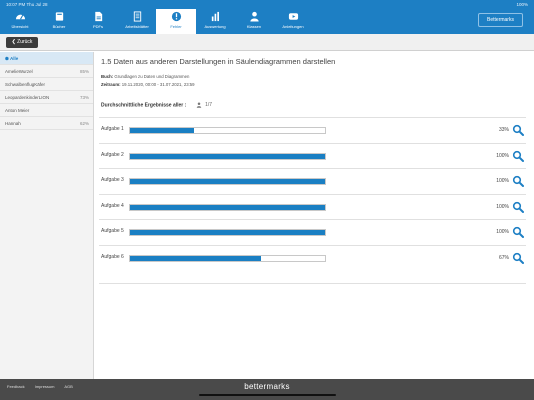  What do you see at coordinates (215, 21) in the screenshot?
I see `nav-item-evaluation: Auswertung` at bounding box center [215, 21].